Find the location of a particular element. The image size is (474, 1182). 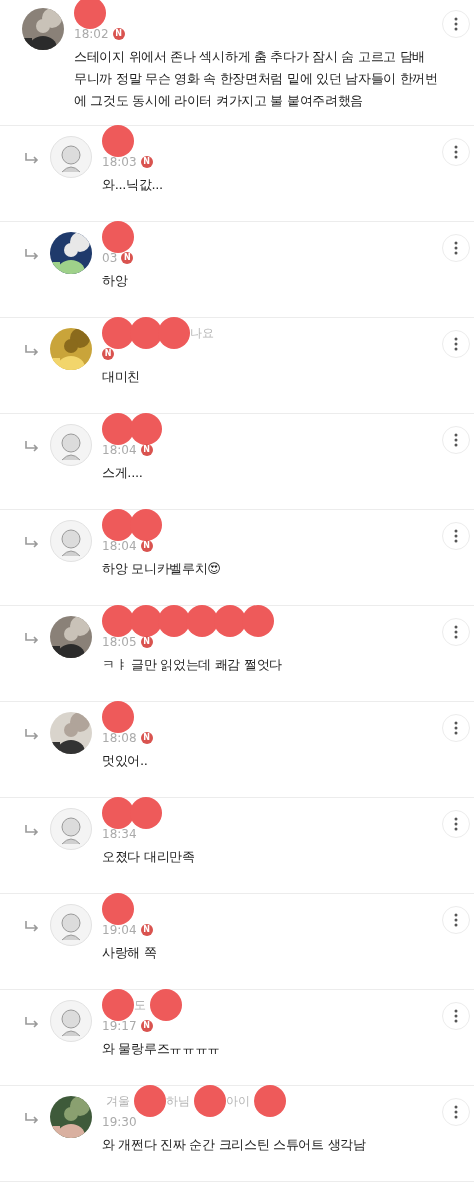

comment-time: 18:02 is located at coordinates (91, 34).